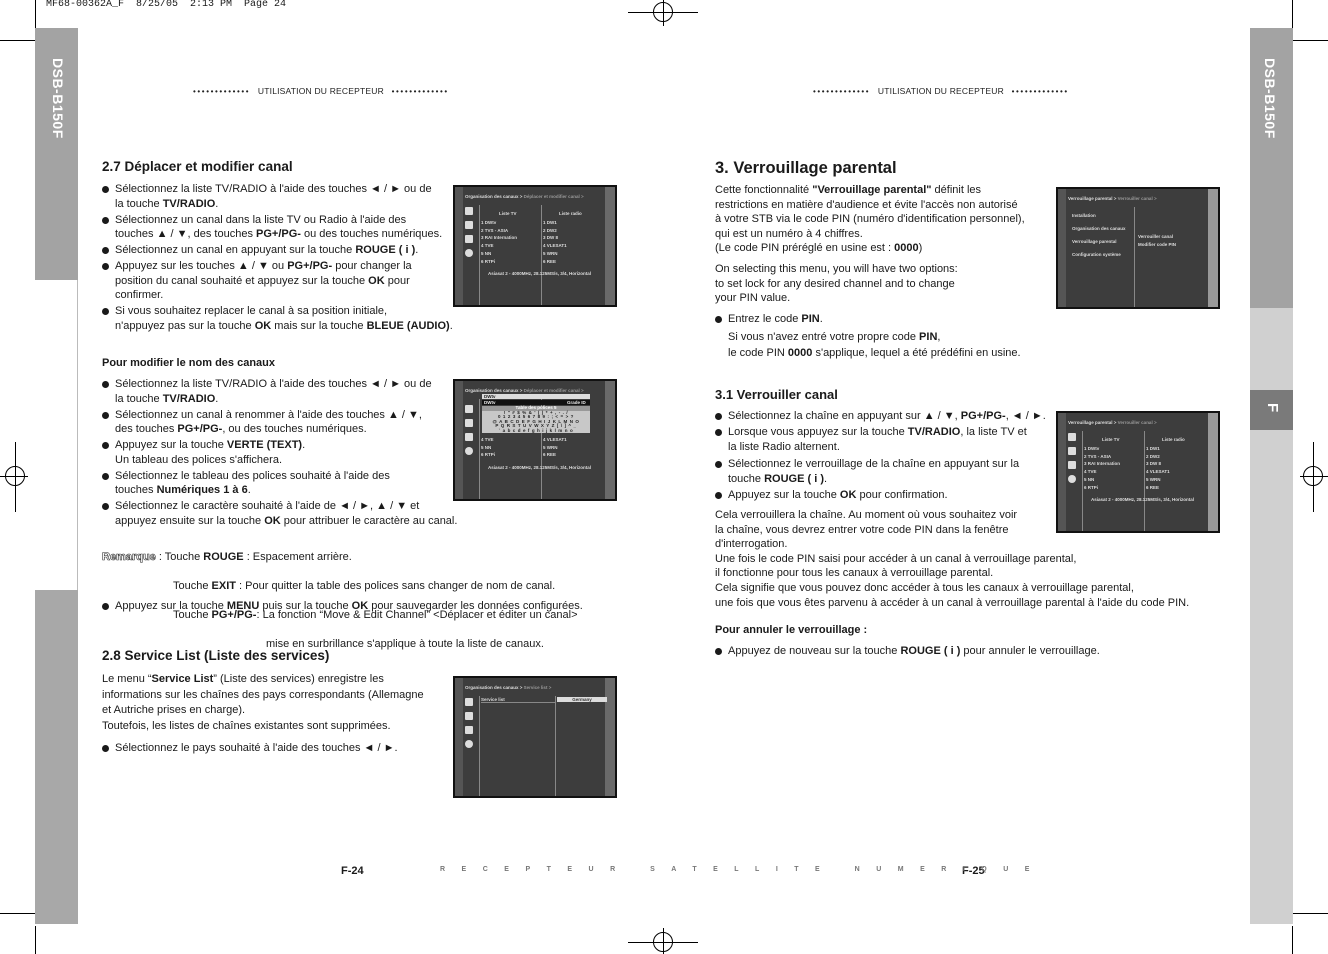  What do you see at coordinates (791, 630) in the screenshot?
I see `subsection-title: Pour annuler le verrouillage :` at bounding box center [791, 630].